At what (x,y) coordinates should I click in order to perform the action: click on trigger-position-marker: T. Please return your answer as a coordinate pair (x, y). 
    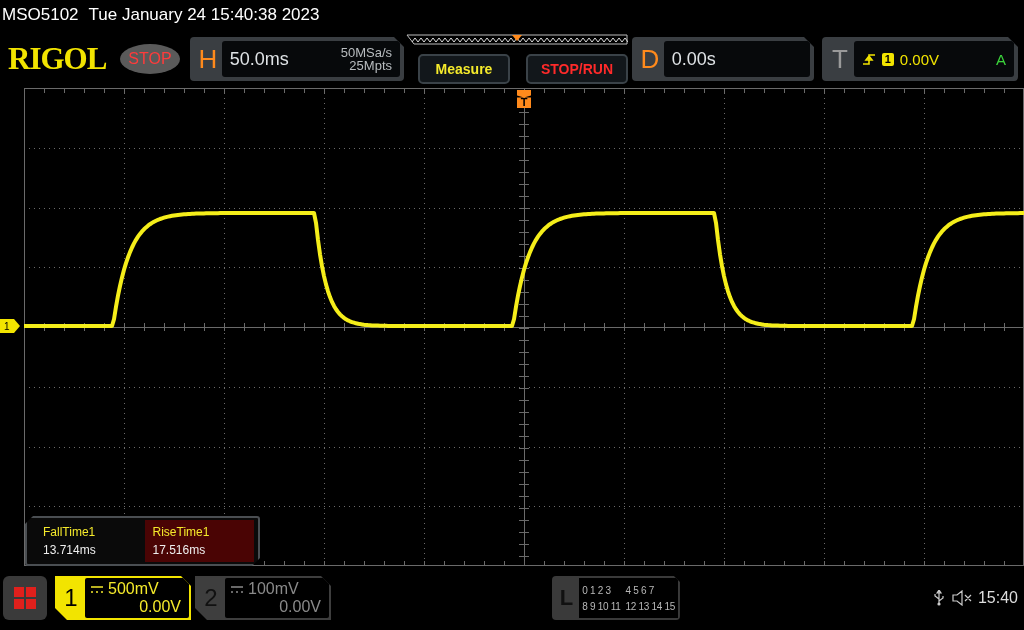
    Looking at the image, I should click on (524, 99).